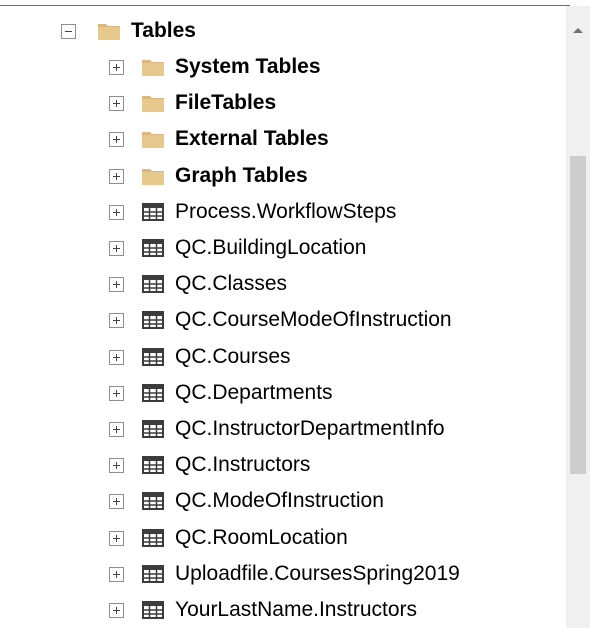  What do you see at coordinates (310, 428) in the screenshot?
I see `tree-node-label: QC.InstructorDepartmentInfo` at bounding box center [310, 428].